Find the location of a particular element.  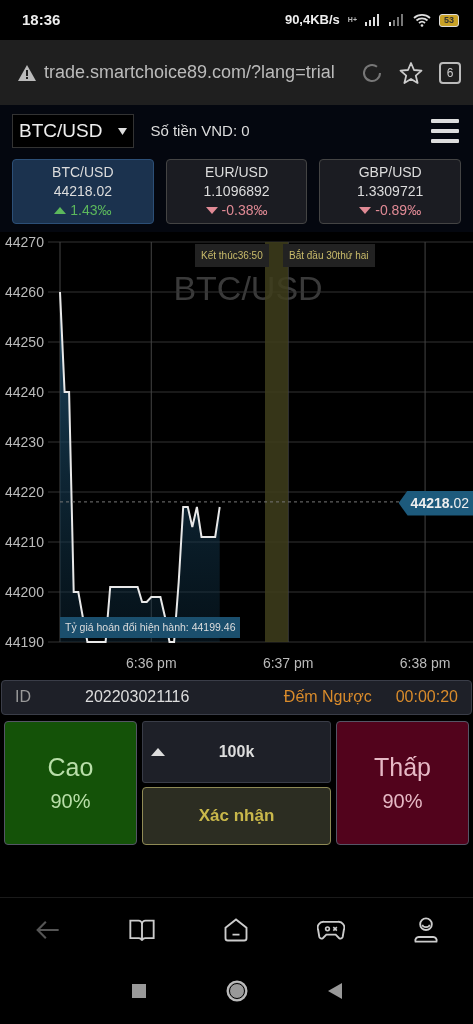

confirm-button: Xác nhận is located at coordinates (236, 815).